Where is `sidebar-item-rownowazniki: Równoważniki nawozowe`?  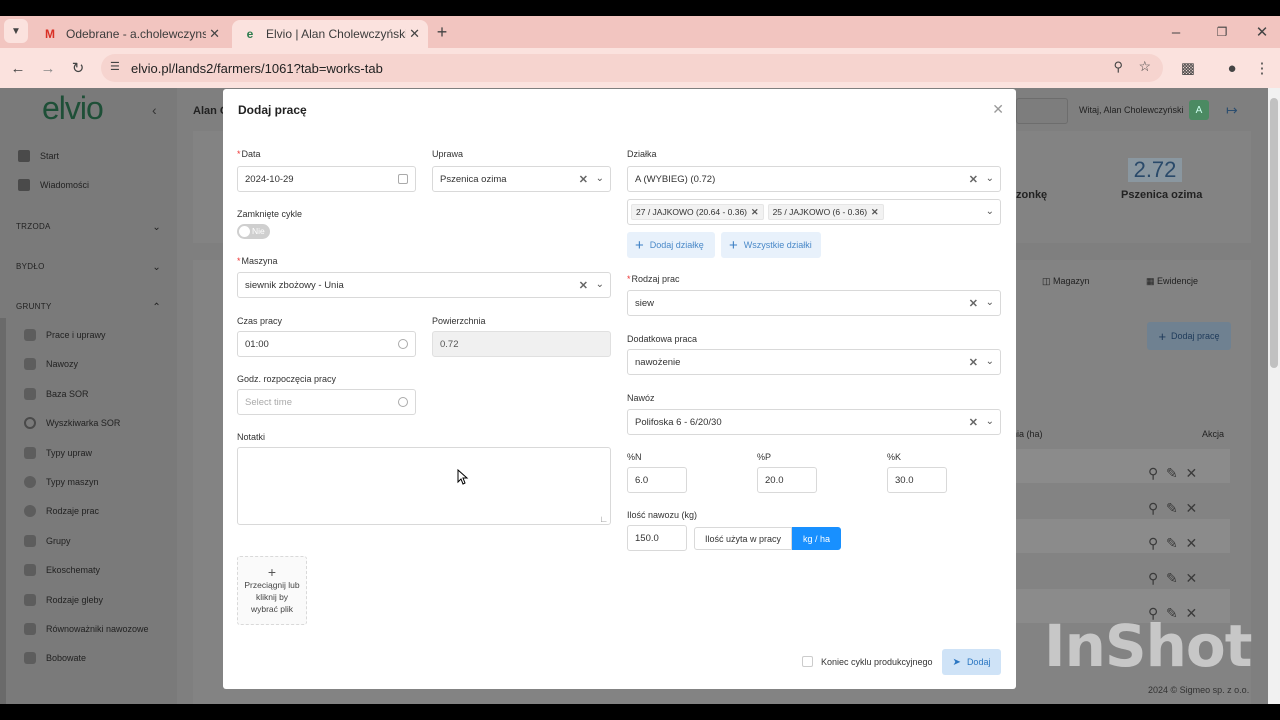 sidebar-item-rownowazniki: Równoważniki nawozowe is located at coordinates (86, 629).